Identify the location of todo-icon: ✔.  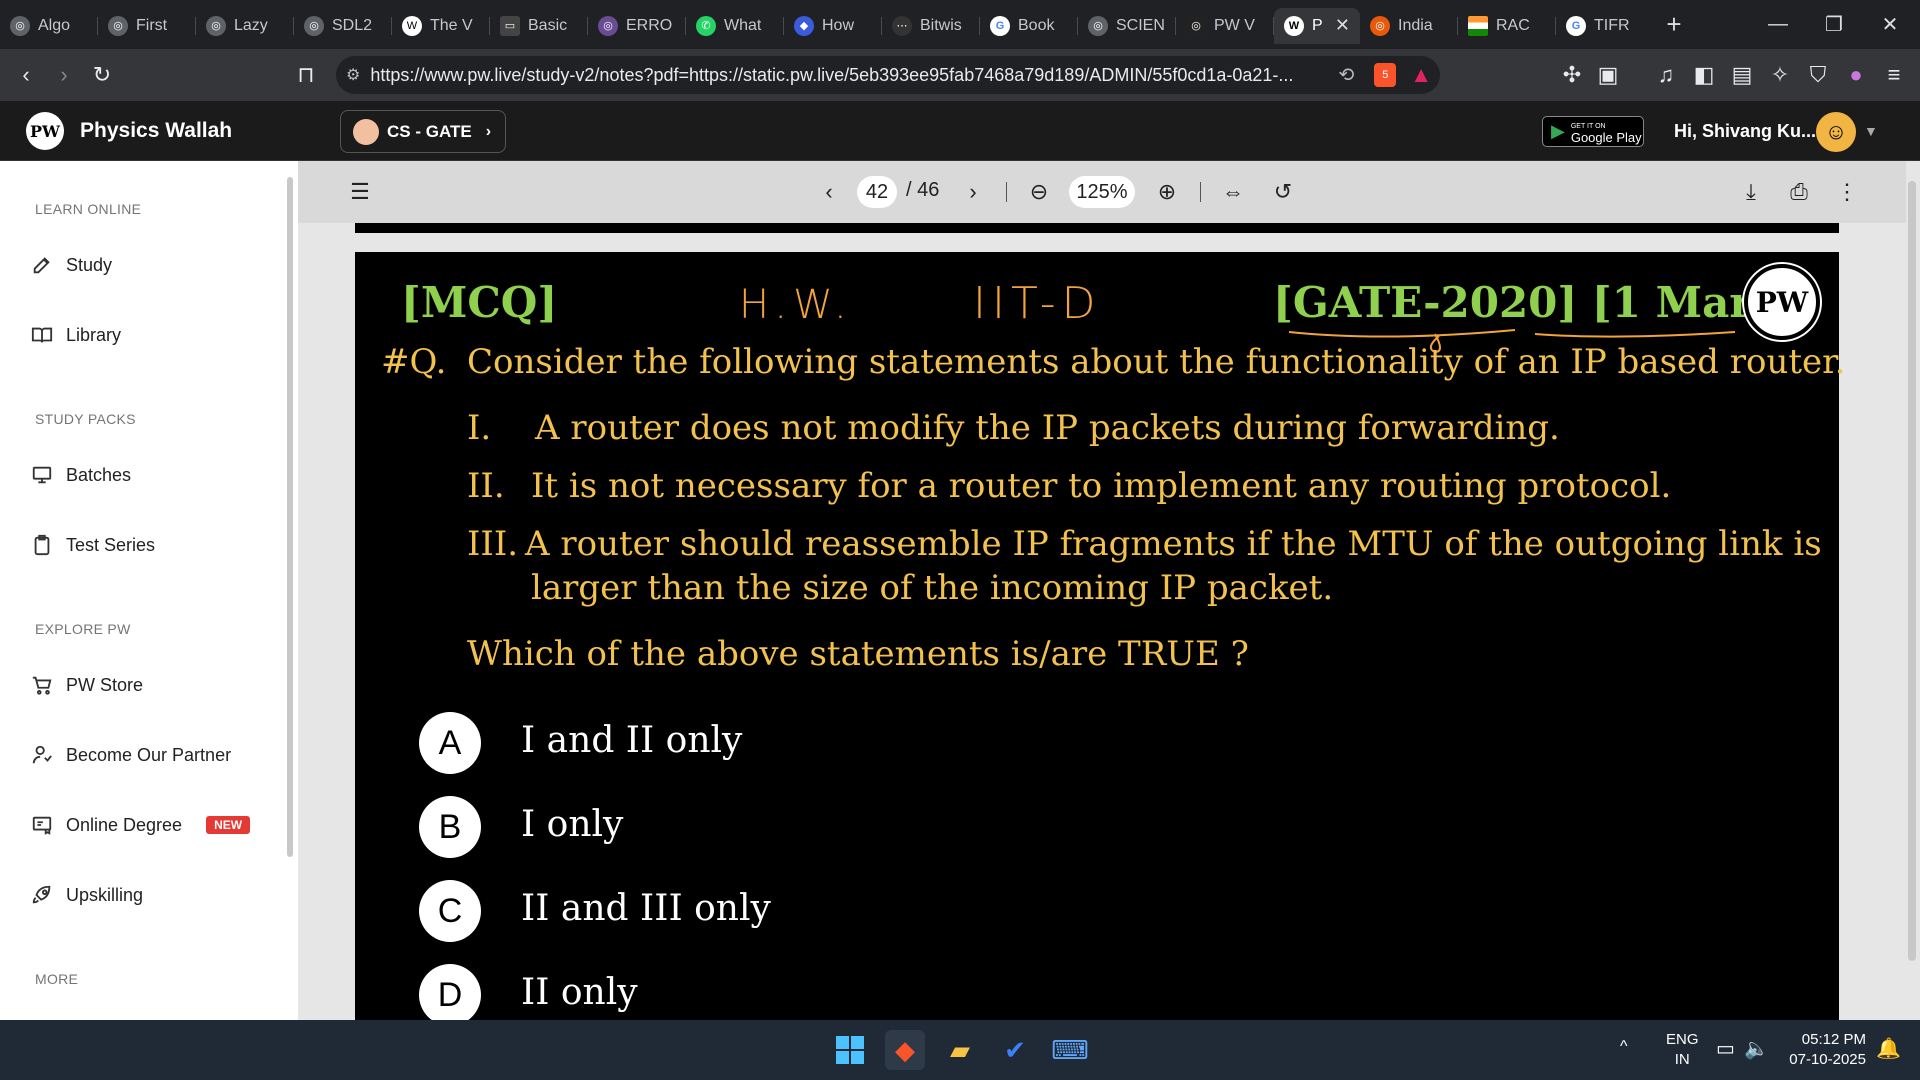
(1015, 1050).